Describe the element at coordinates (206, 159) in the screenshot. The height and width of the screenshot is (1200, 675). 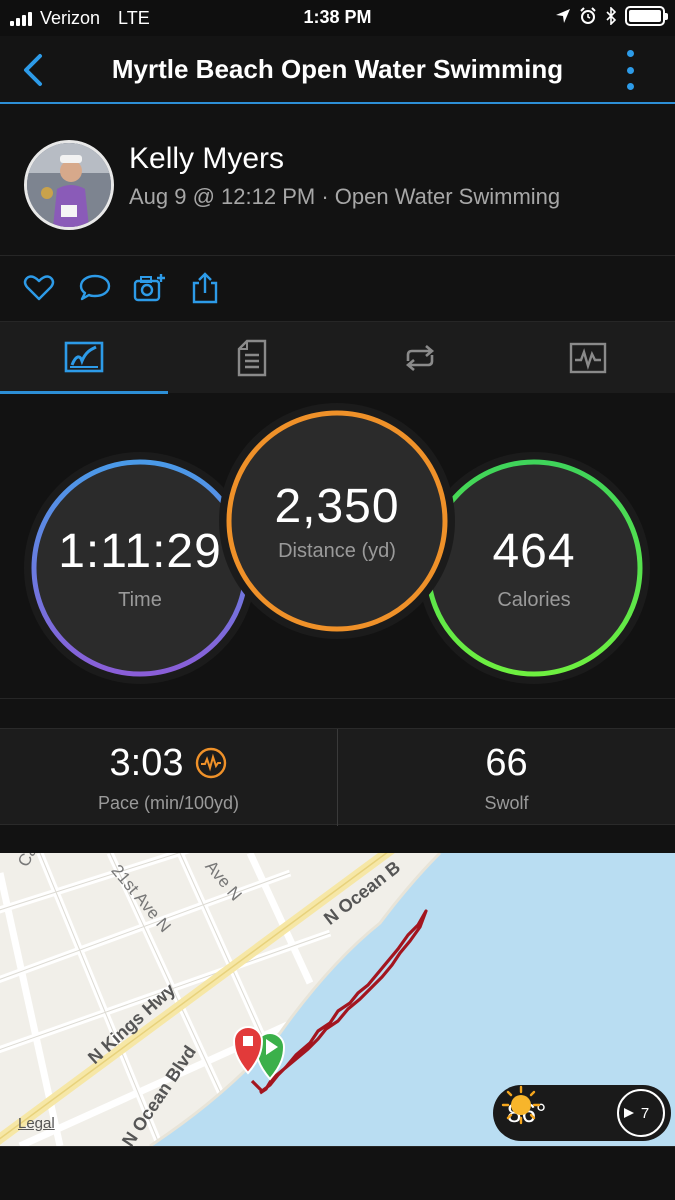
I see `athlete-name: Kelly Myers` at that location.